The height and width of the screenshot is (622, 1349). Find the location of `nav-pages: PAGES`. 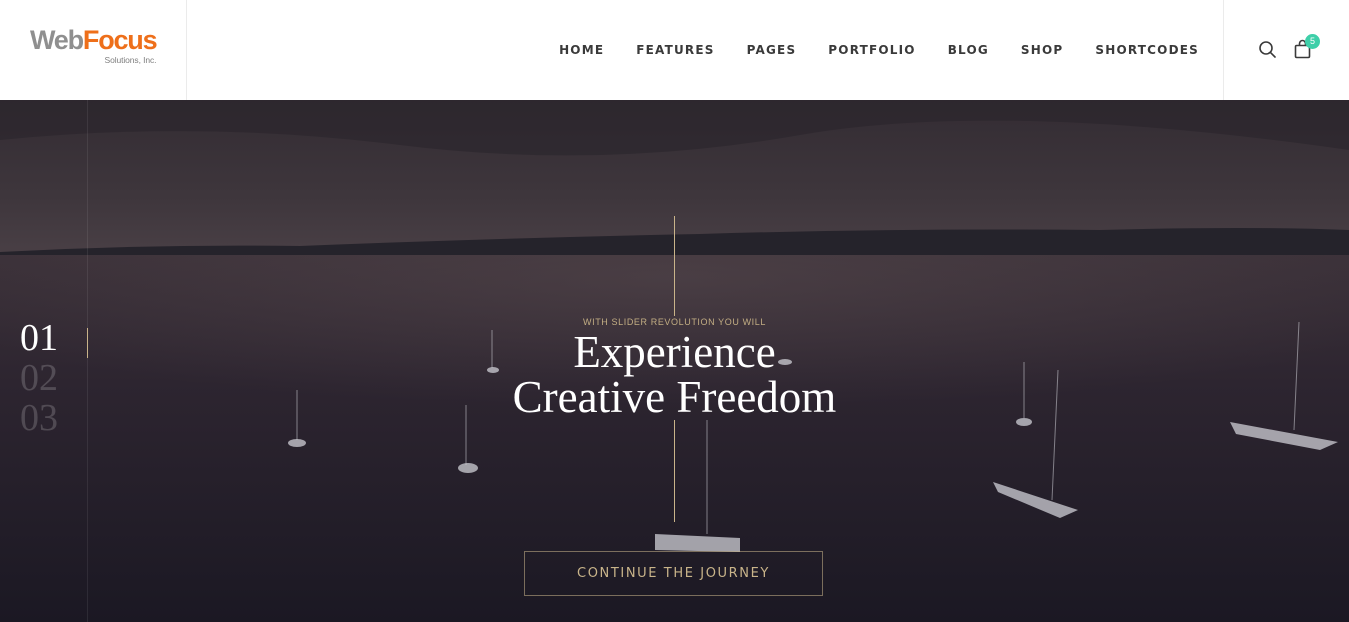

nav-pages: PAGES is located at coordinates (772, 50).